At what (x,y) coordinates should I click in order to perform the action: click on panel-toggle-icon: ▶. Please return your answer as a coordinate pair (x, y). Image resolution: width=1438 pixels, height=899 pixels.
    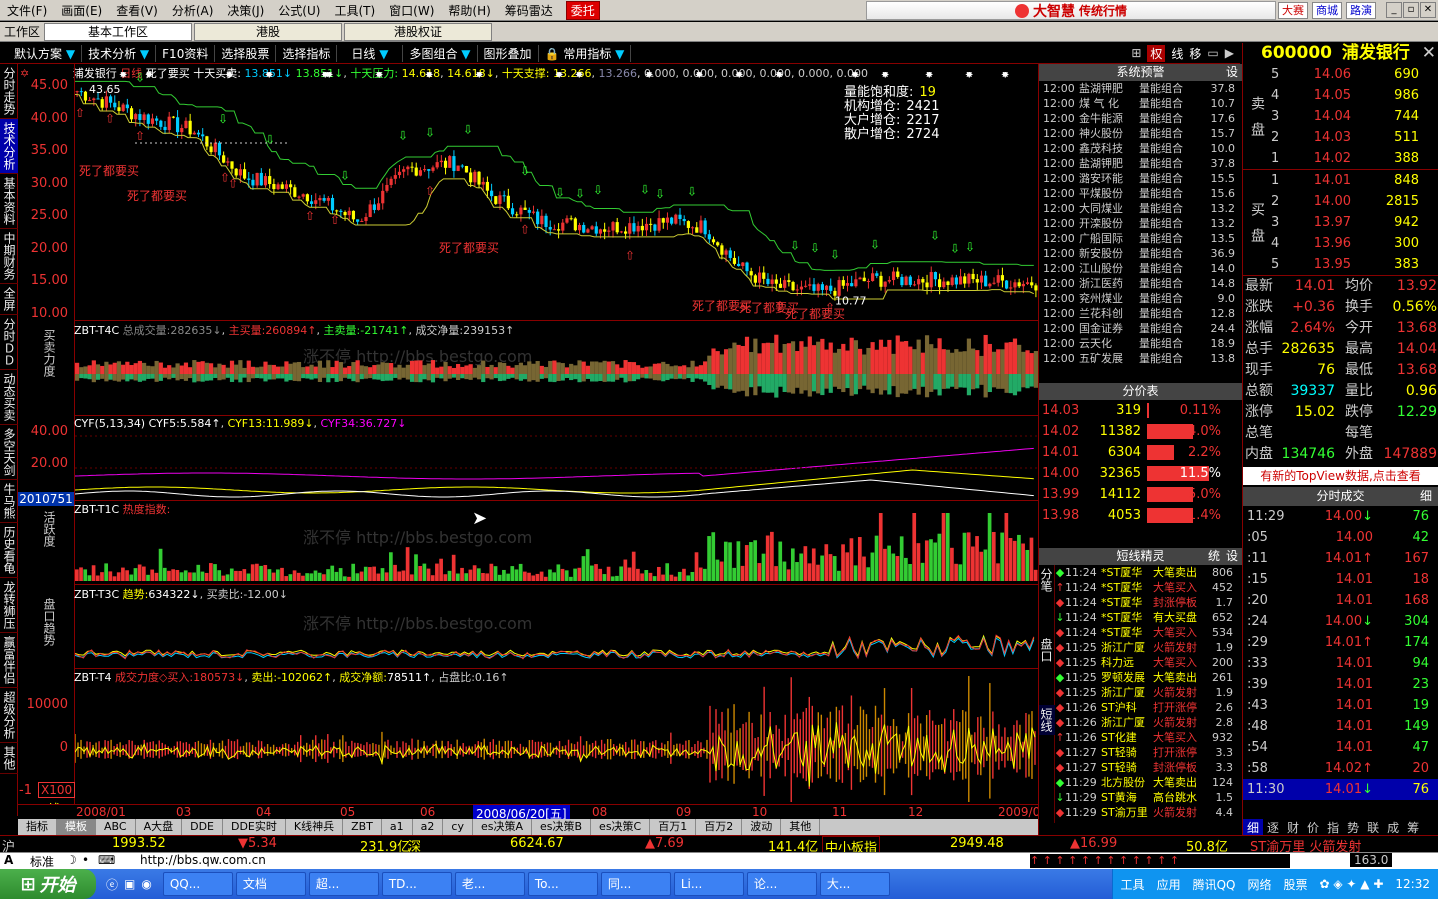
    Looking at the image, I should click on (1229, 53).